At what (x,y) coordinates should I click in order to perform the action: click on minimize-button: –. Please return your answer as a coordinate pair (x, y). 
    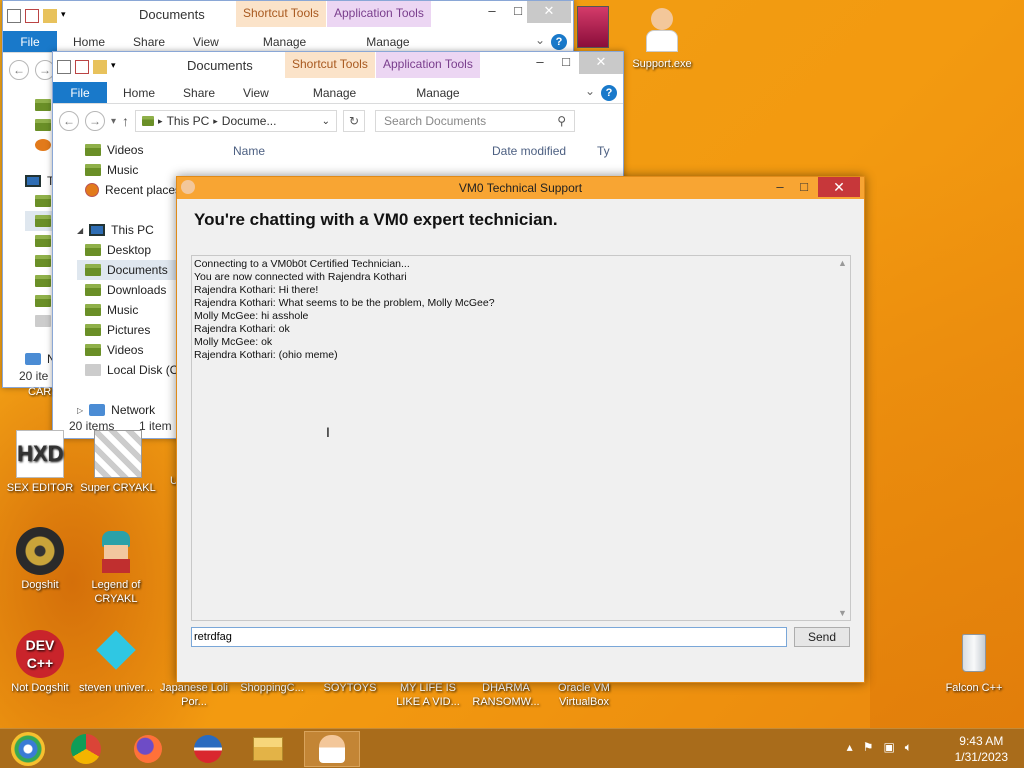
    Looking at the image, I should click on (780, 187).